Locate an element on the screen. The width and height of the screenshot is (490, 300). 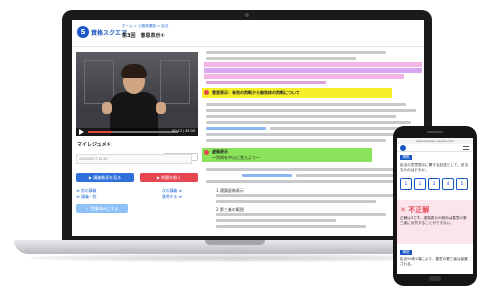
choice-button: 4 is located at coordinates (448, 184).